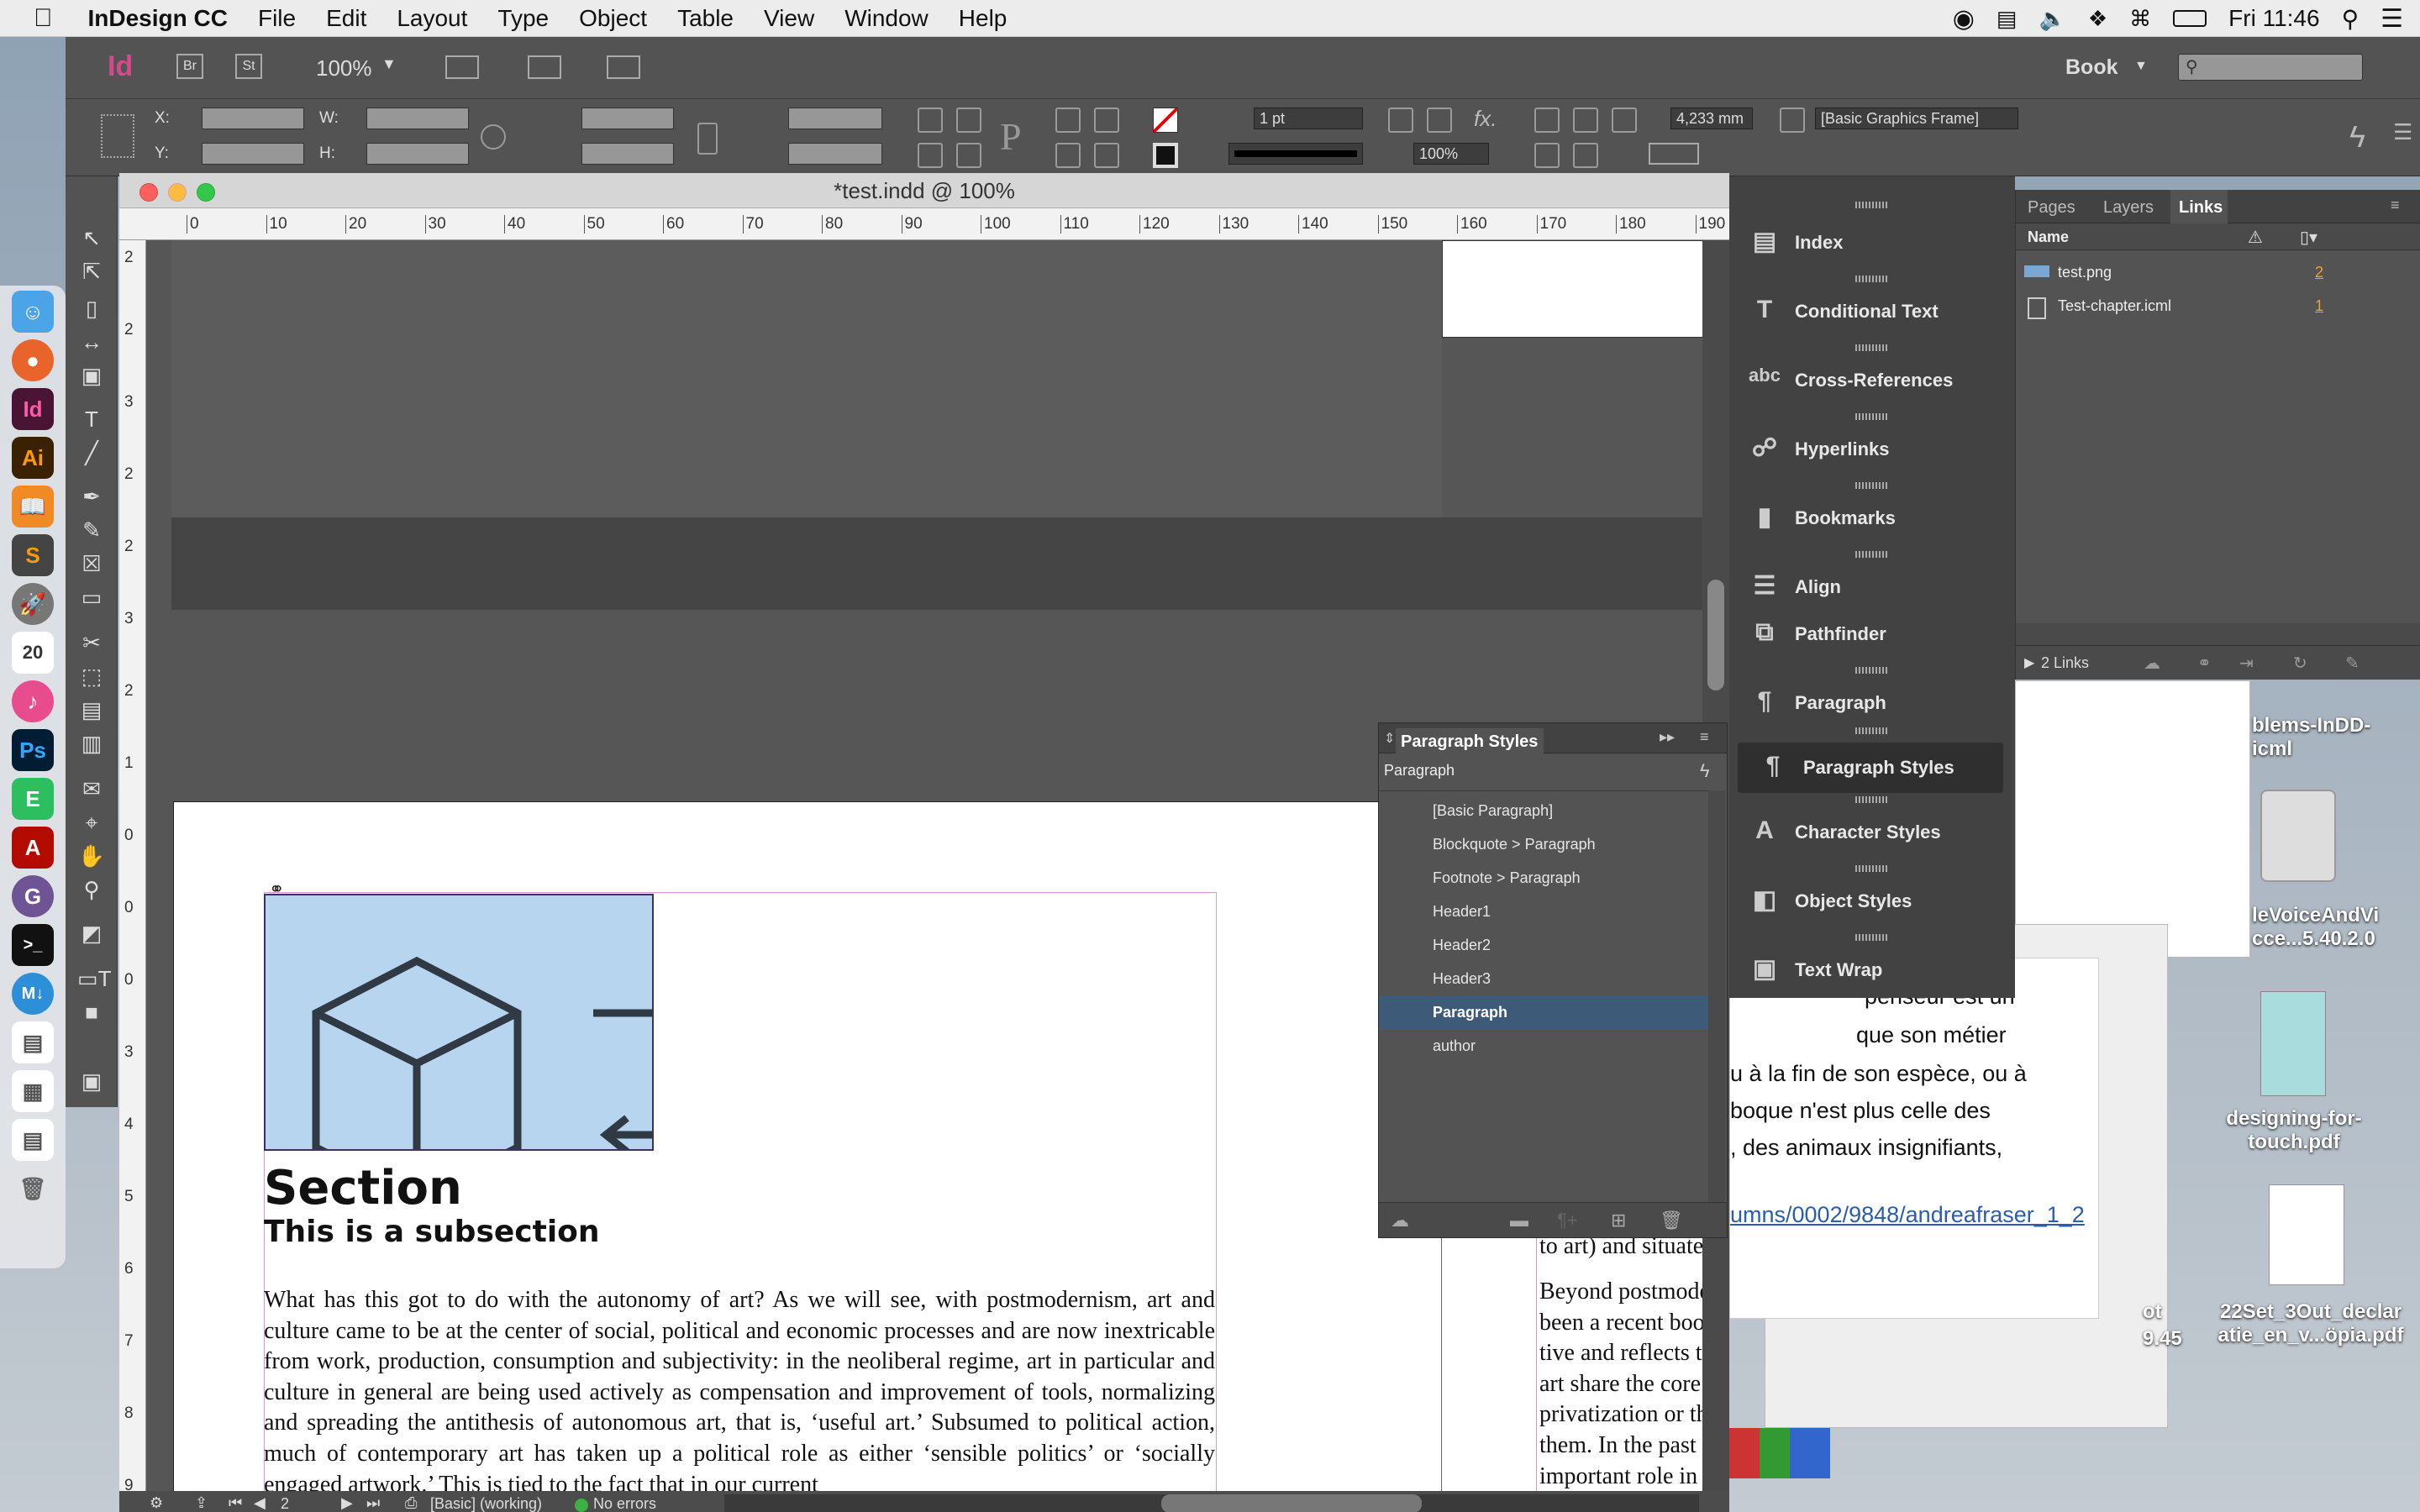 The image size is (2420, 1512). Describe the element at coordinates (1401, 120) in the screenshot. I see `drop-shadow-icon` at that location.